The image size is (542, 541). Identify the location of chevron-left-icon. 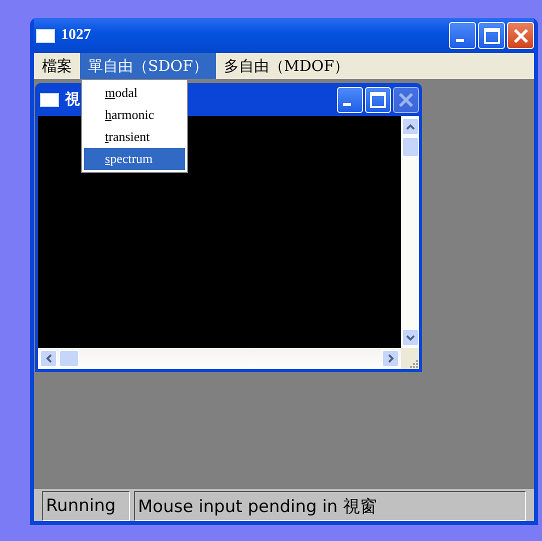
(49, 358).